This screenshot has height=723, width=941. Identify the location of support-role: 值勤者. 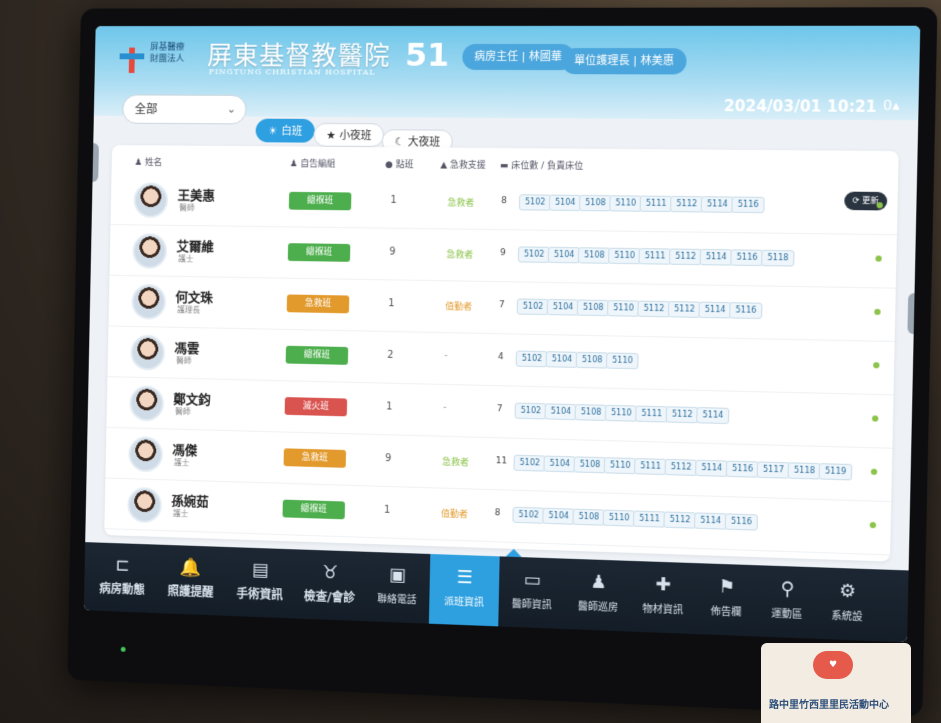
(454, 514).